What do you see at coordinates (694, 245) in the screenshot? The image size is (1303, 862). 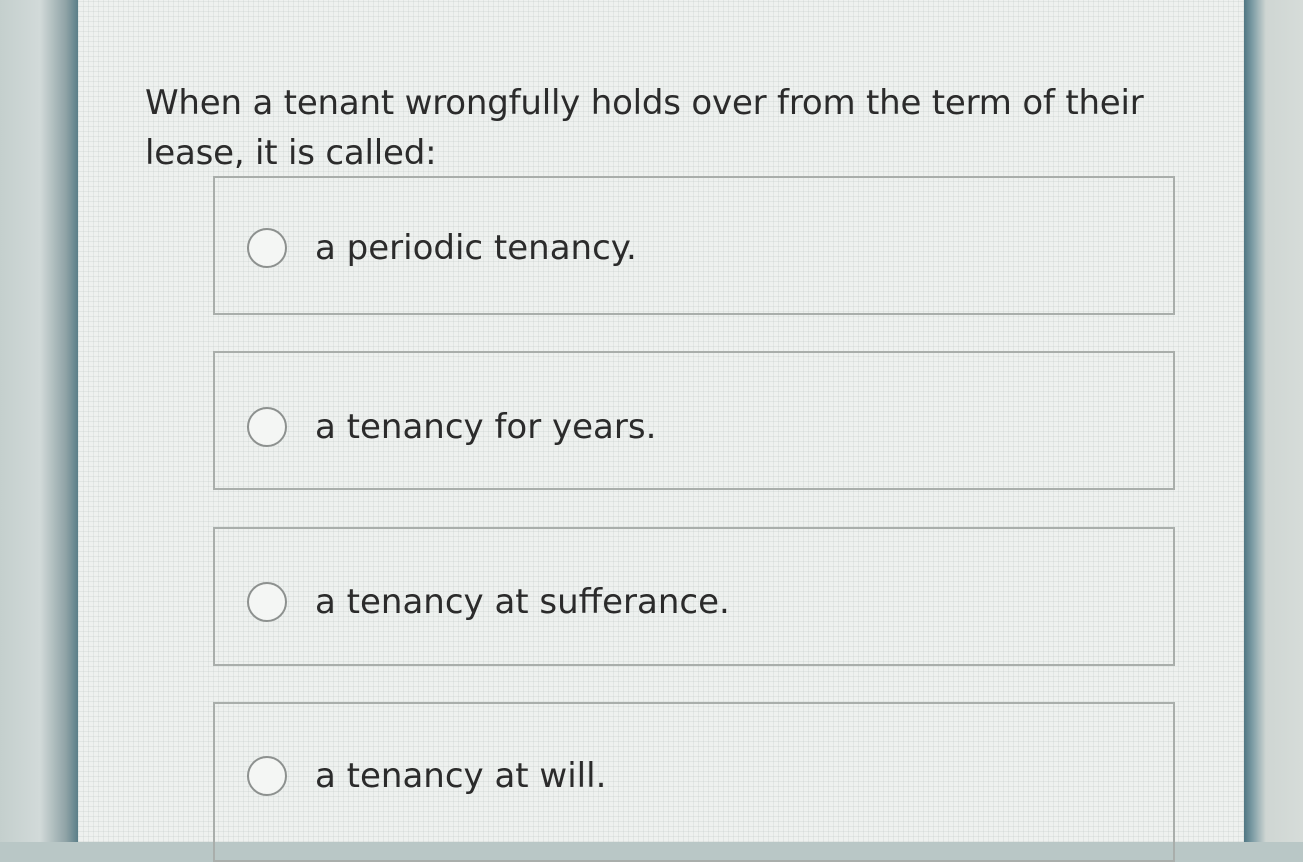 I see `answer-option-periodic-tenancy: a periodic tenancy.` at bounding box center [694, 245].